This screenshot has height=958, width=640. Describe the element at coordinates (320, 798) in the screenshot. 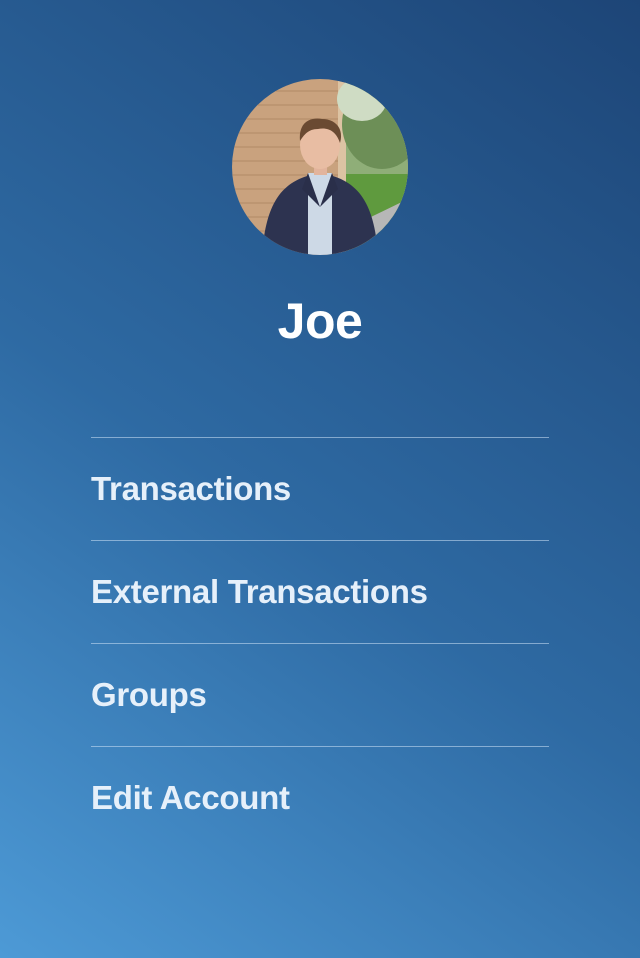

I see `menu-item-edit-account: Edit Account` at that location.